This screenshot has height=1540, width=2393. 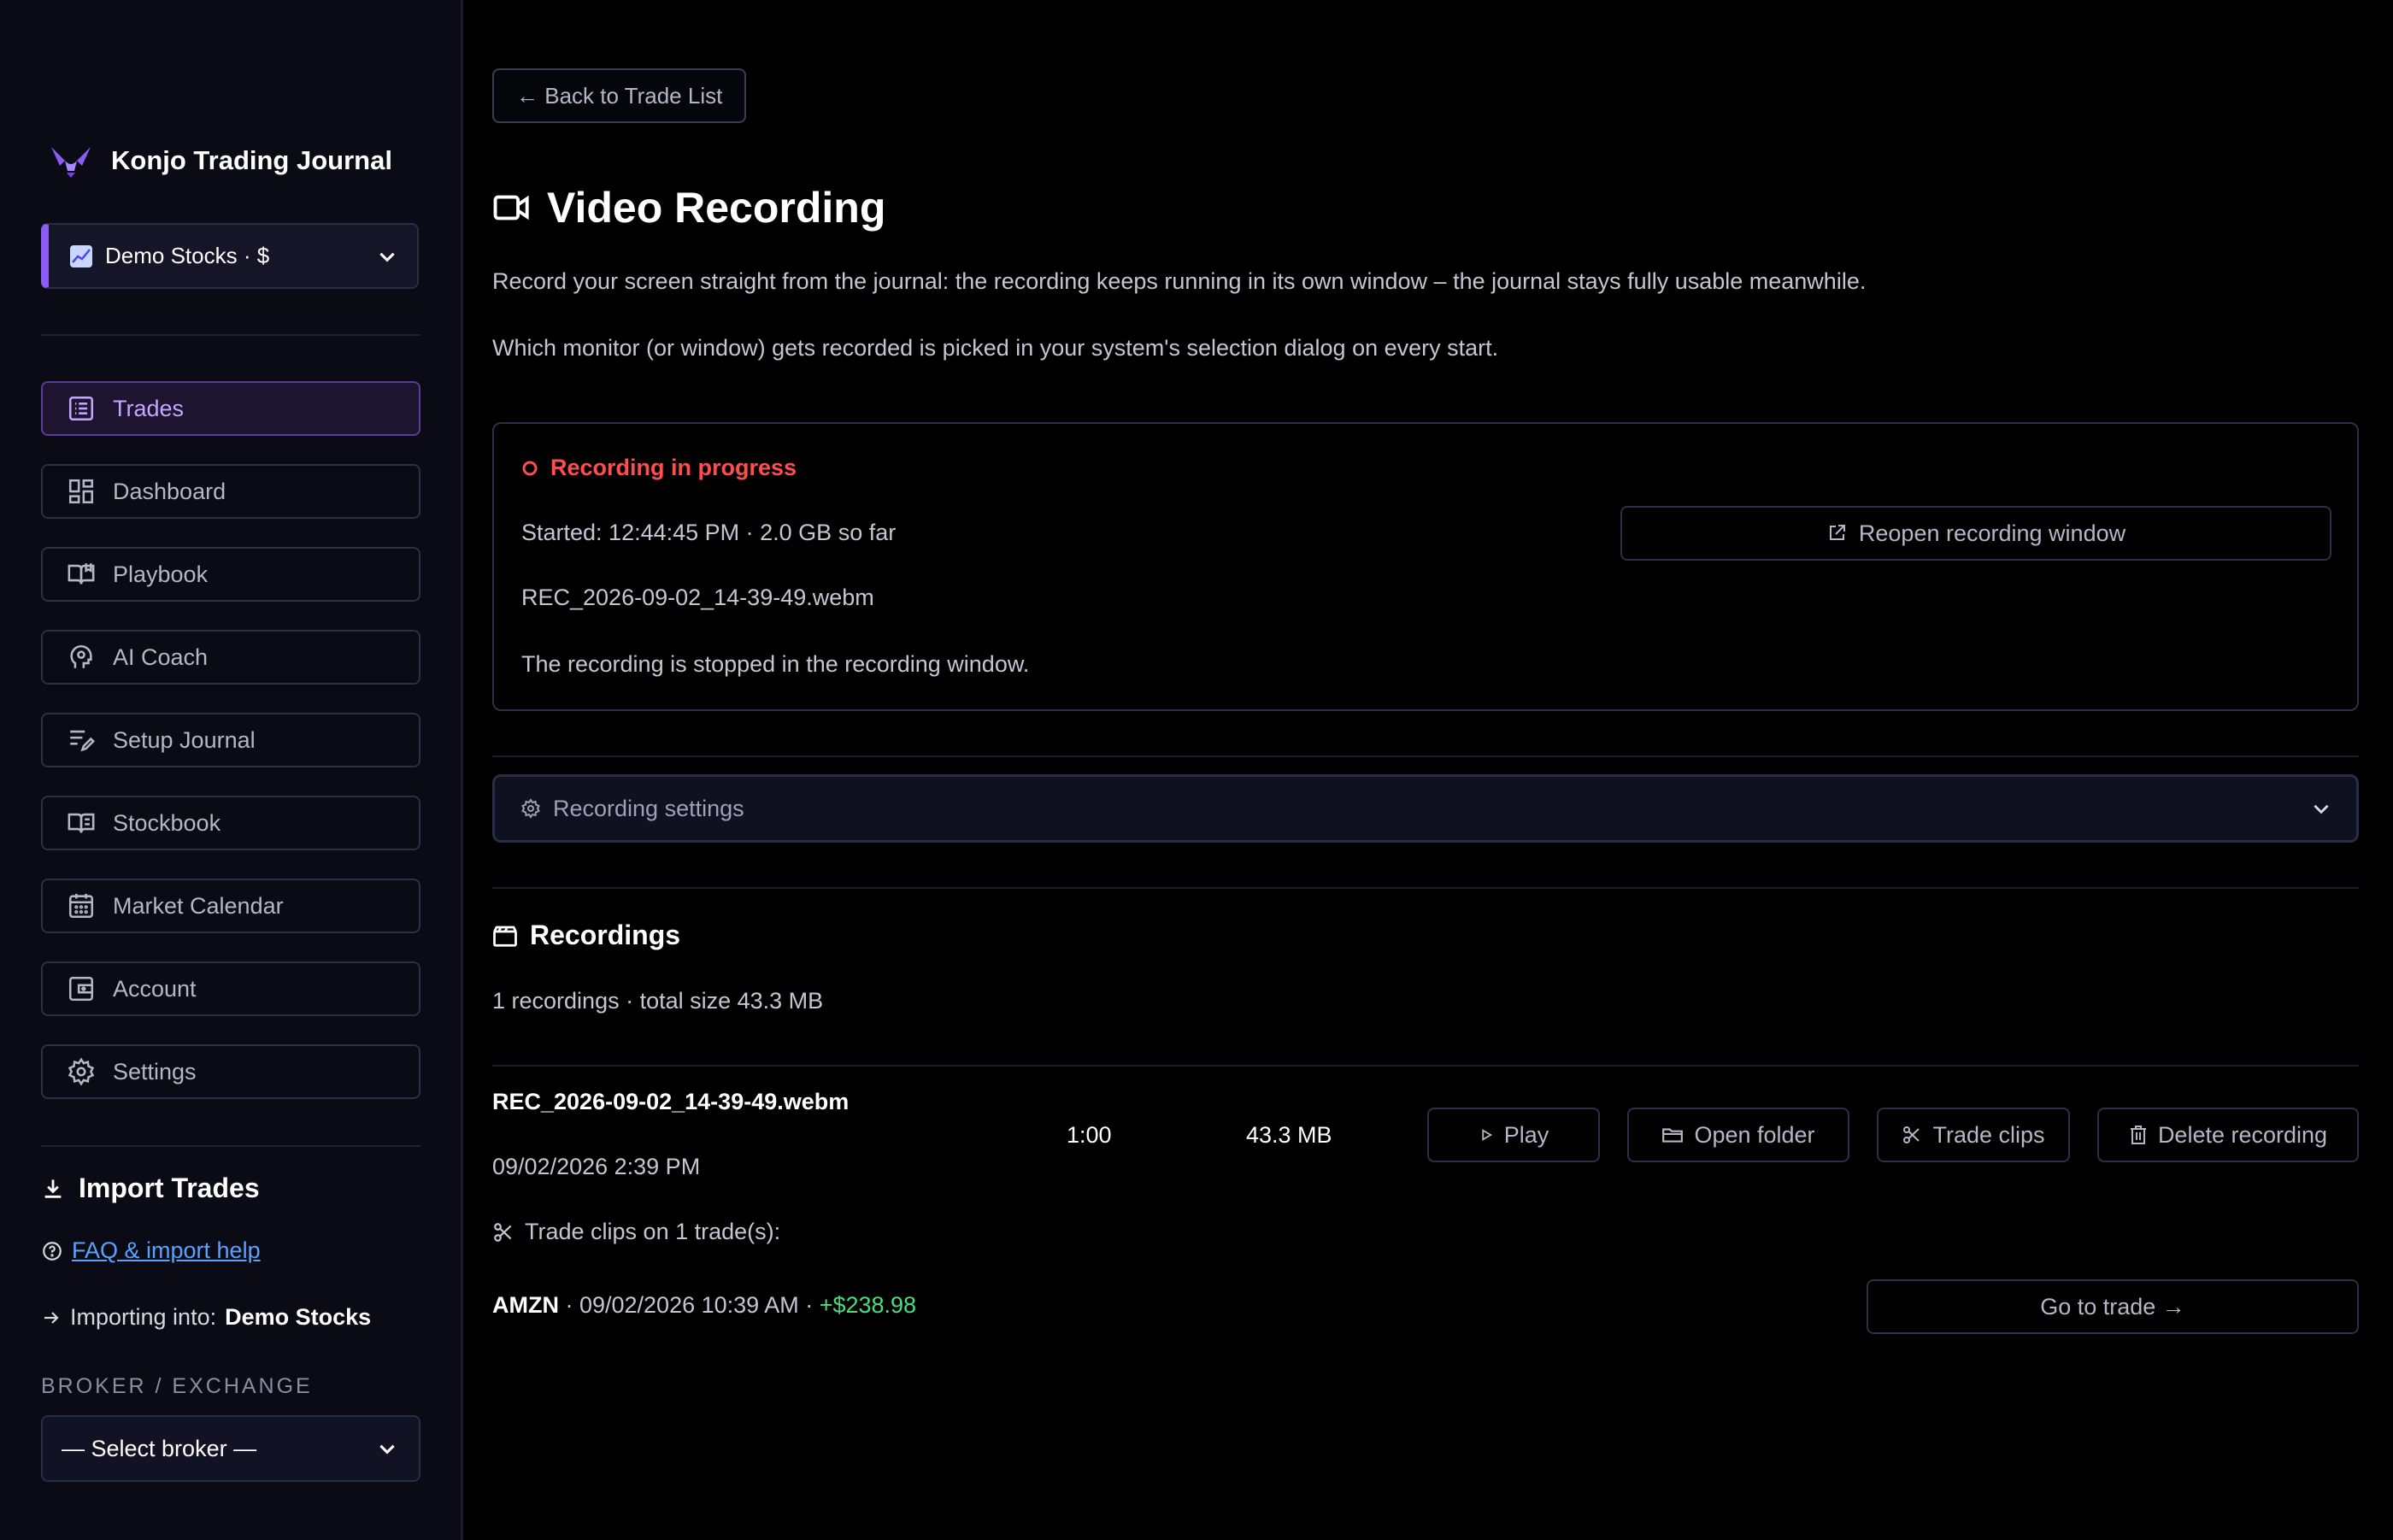 I want to click on recordings-summary: 1 recordings · total size 43.3 MB, so click(x=658, y=1001).